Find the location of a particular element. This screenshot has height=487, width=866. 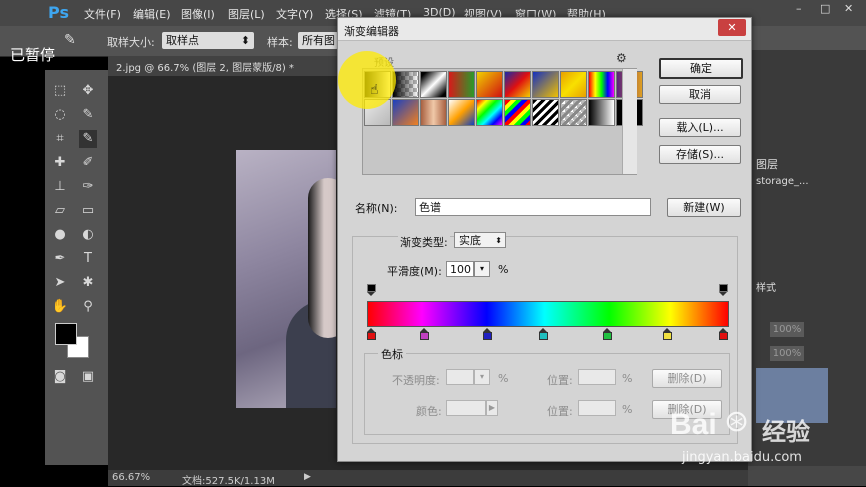

status-bar: 66.67% 文档:527.5K/1.13M ▶ is located at coordinates (428, 478).